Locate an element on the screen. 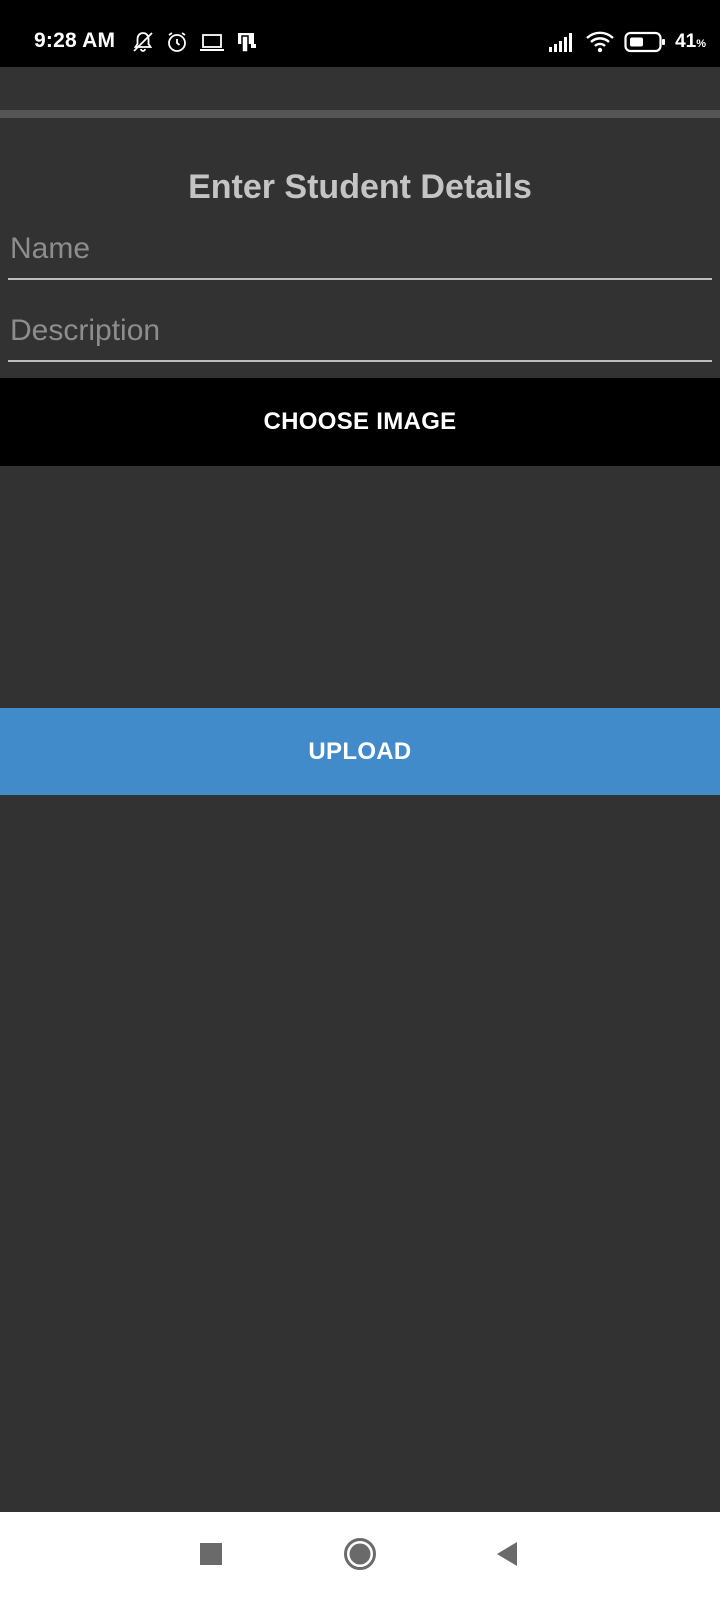 This screenshot has height=1600, width=720. status-icons-right: 41% is located at coordinates (627, 42).